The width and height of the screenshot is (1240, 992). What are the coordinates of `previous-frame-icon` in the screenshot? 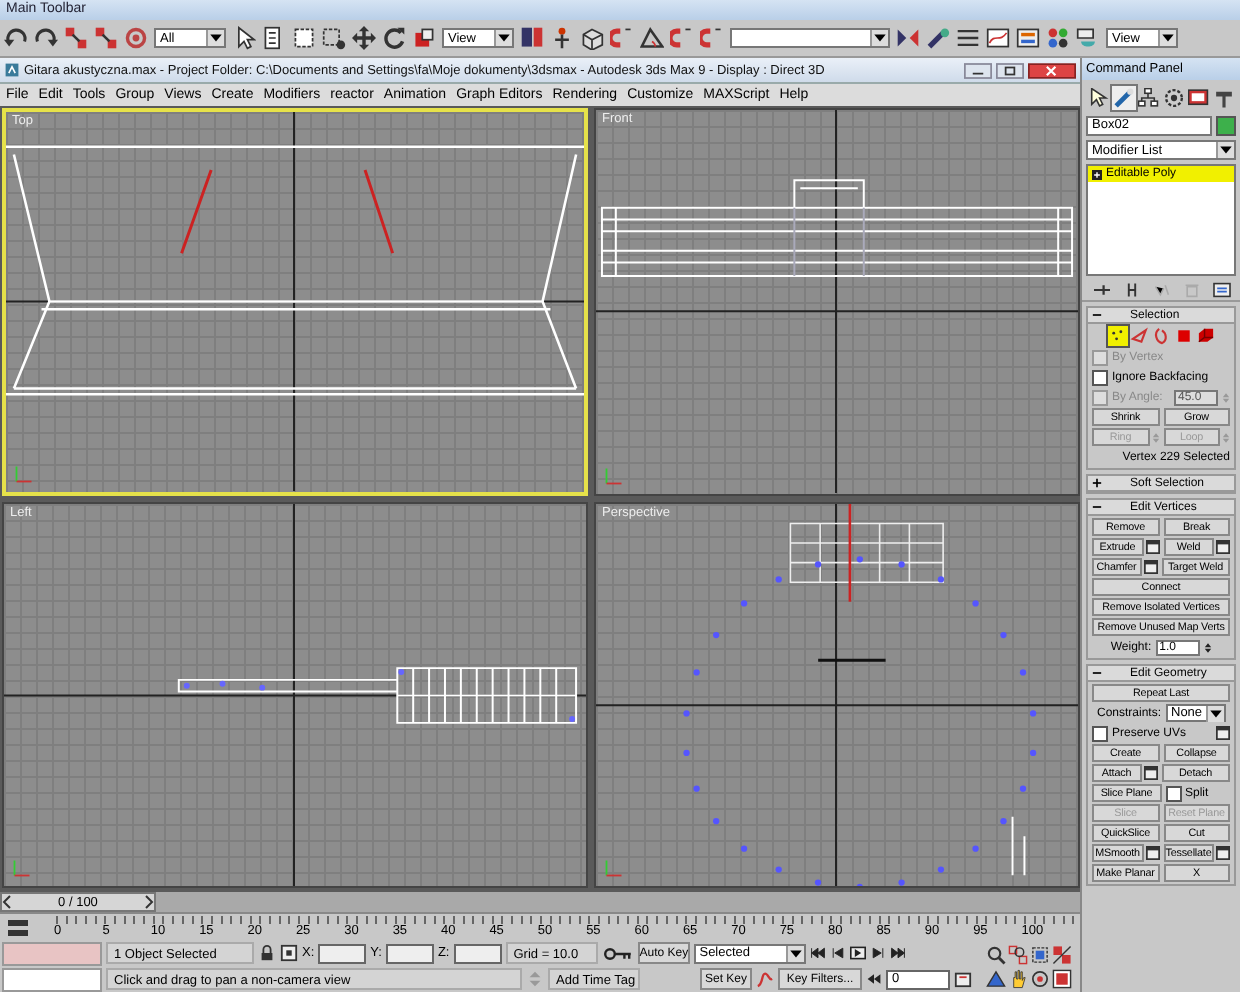 It's located at (837, 953).